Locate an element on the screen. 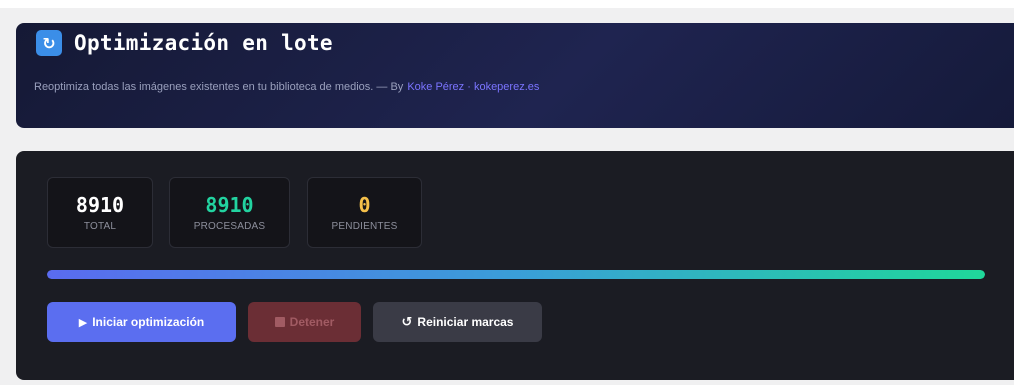 Image resolution: width=1014 pixels, height=385 pixels. header-title-row: ↻ Optimización en lote is located at coordinates (184, 43).